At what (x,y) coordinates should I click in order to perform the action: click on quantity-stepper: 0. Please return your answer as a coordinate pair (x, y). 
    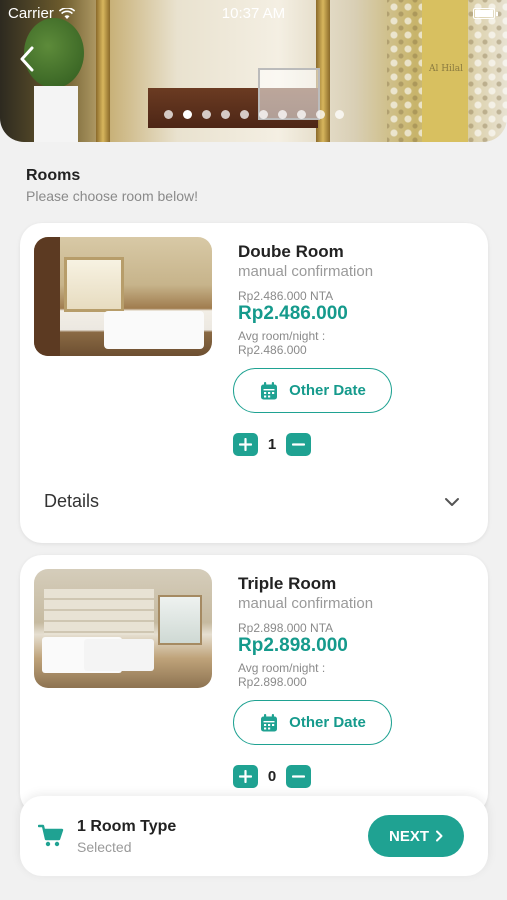
    Looking at the image, I should click on (272, 776).